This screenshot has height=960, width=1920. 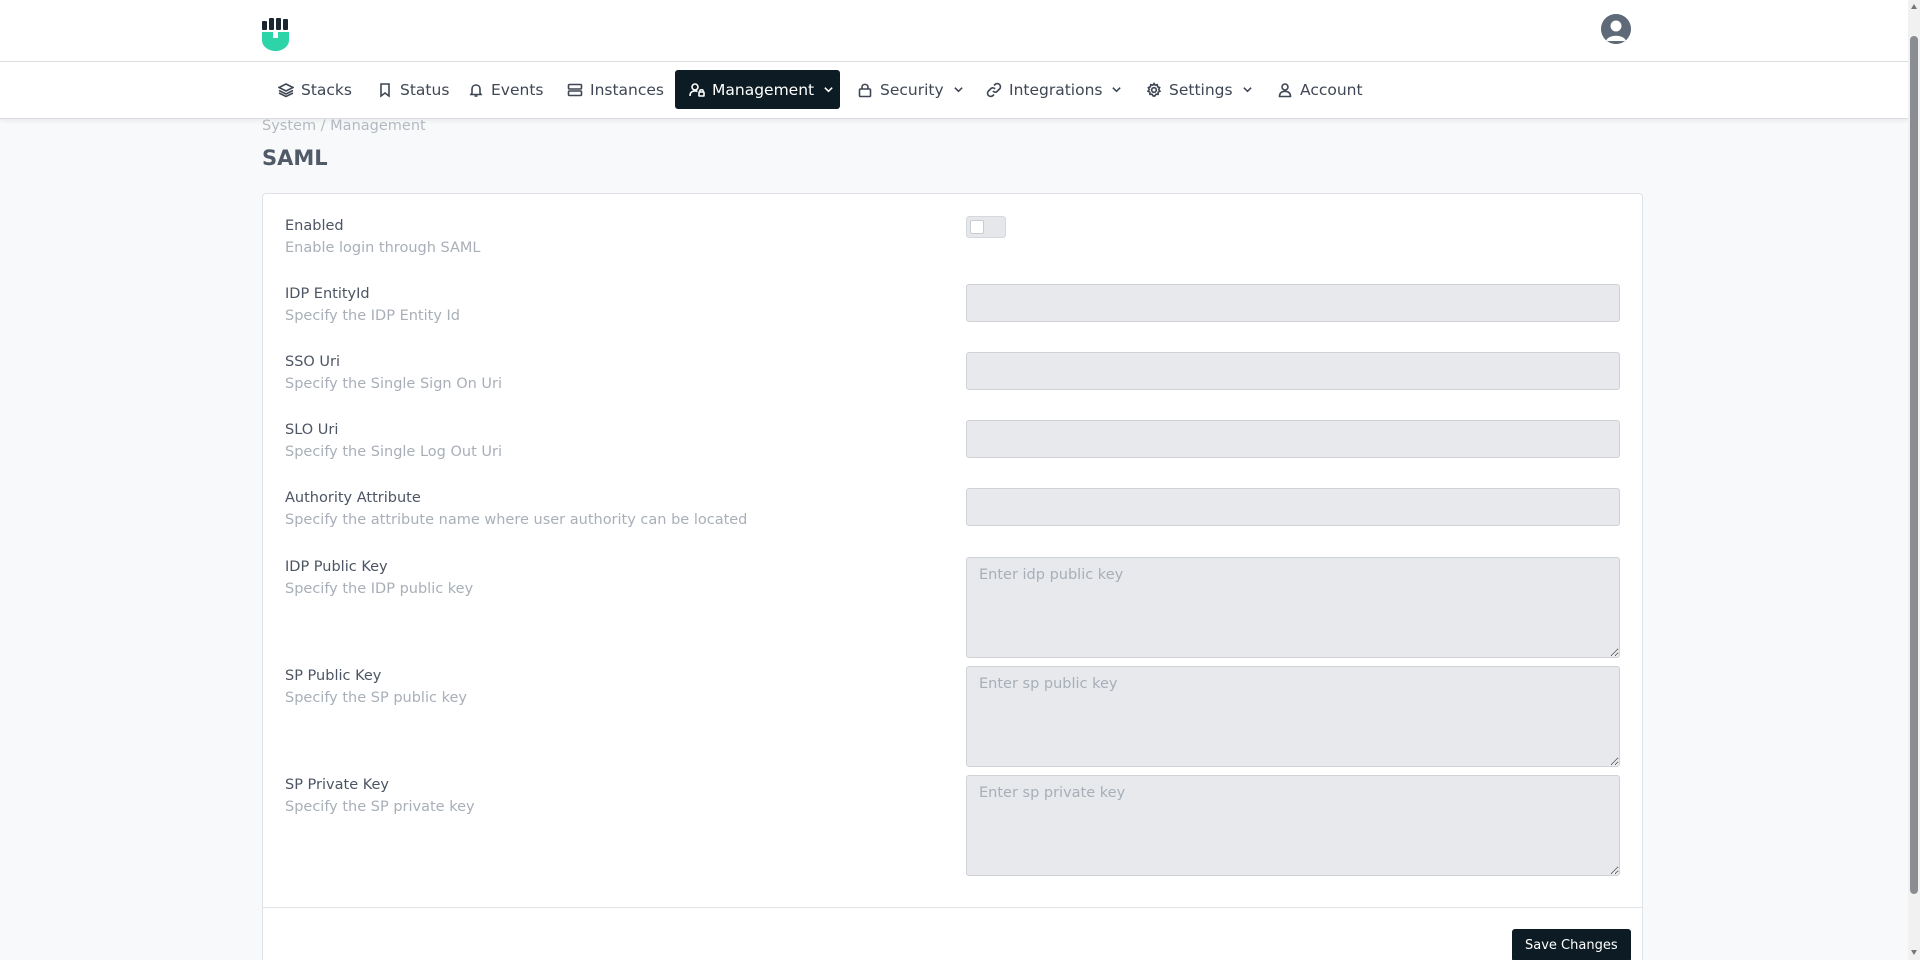 What do you see at coordinates (376, 698) in the screenshot?
I see `sp-public-key-description: Specify the SP public key` at bounding box center [376, 698].